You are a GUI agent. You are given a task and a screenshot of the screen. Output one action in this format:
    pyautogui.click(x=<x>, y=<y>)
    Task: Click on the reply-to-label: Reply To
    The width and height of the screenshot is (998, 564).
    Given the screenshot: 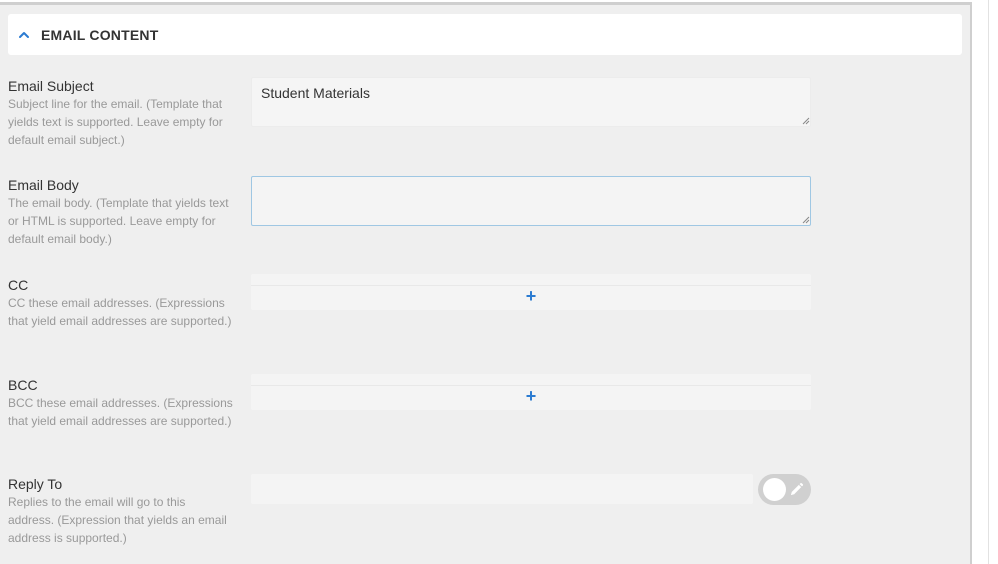 What is the action you would take?
    pyautogui.click(x=35, y=484)
    